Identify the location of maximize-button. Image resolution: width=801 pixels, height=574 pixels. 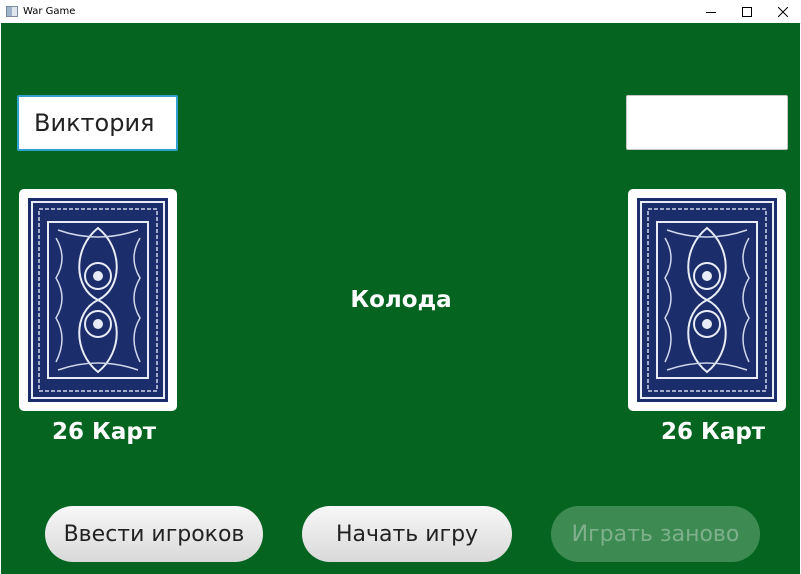
(747, 11).